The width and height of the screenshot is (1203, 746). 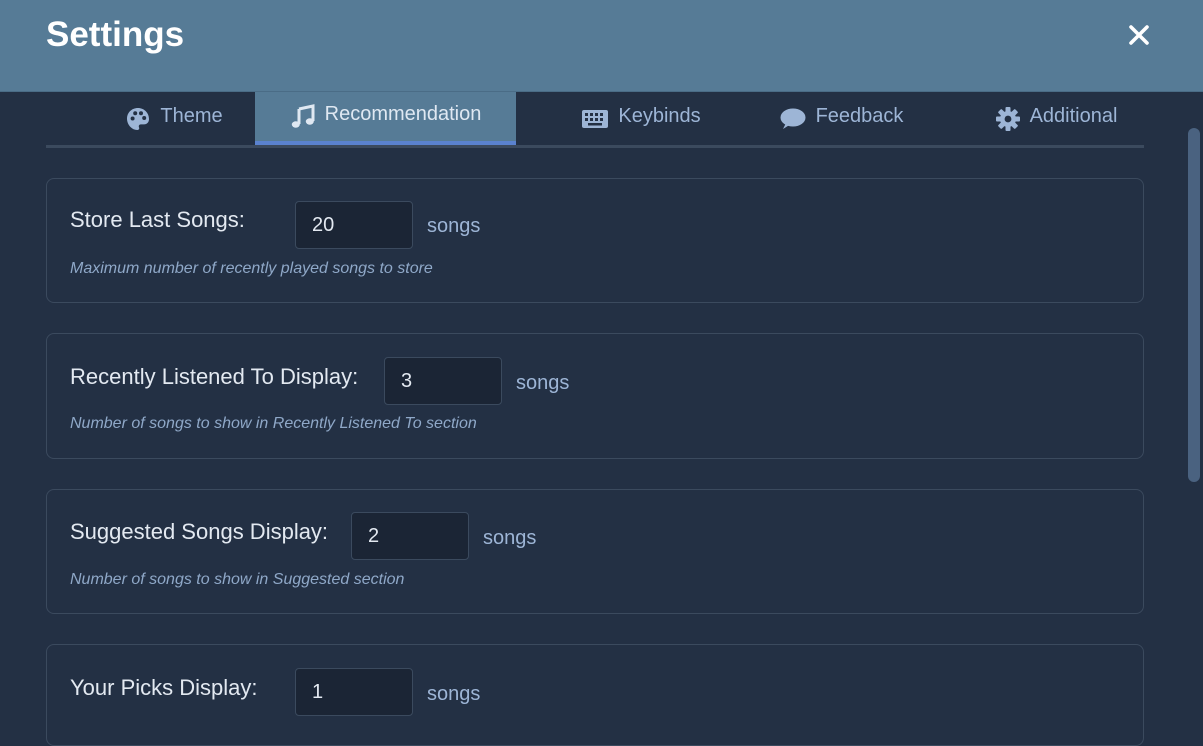 I want to click on tab-label: Theme, so click(x=191, y=116).